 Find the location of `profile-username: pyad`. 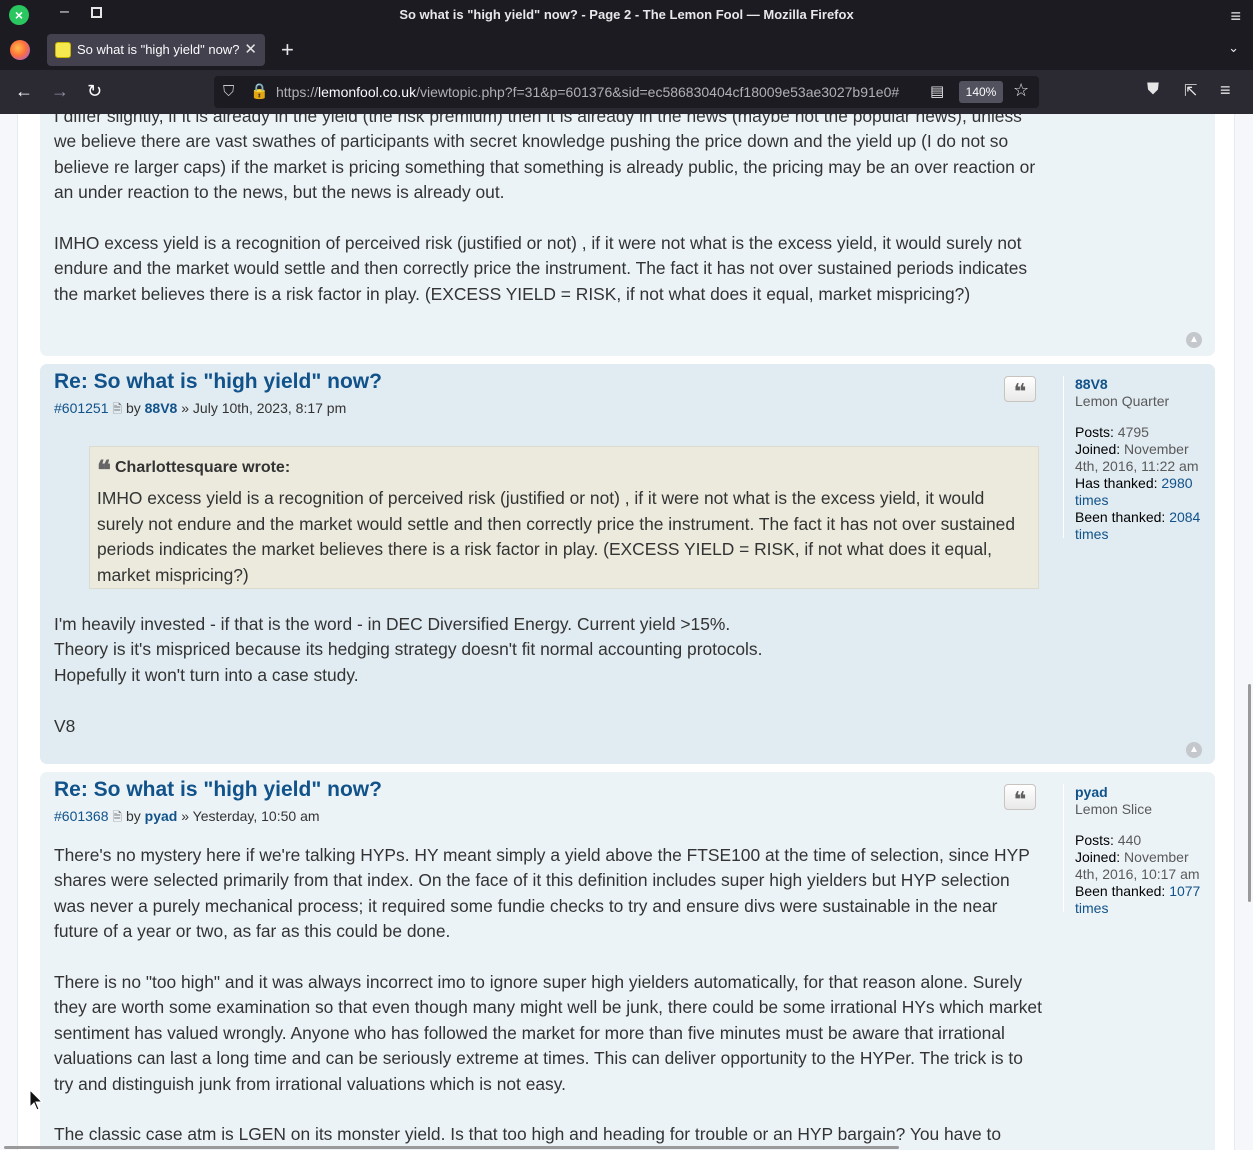

profile-username: pyad is located at coordinates (1144, 792).